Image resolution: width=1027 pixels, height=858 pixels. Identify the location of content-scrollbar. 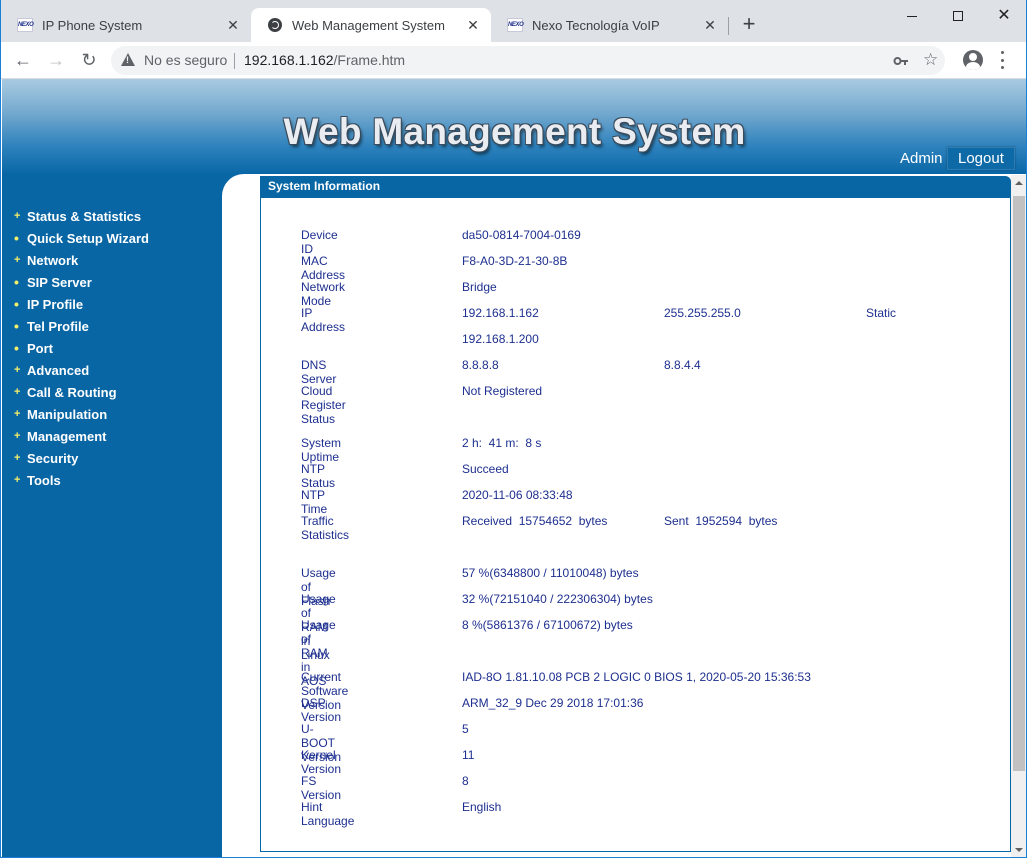
(1018, 516).